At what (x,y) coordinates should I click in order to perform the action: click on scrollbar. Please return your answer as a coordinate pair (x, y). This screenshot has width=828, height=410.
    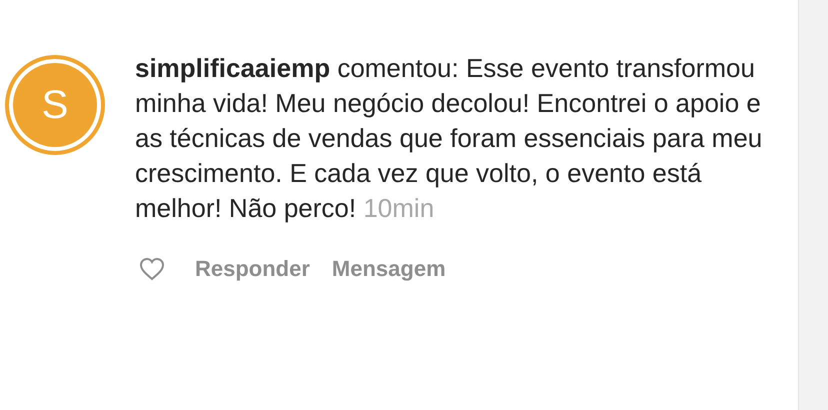
    Looking at the image, I should click on (813, 205).